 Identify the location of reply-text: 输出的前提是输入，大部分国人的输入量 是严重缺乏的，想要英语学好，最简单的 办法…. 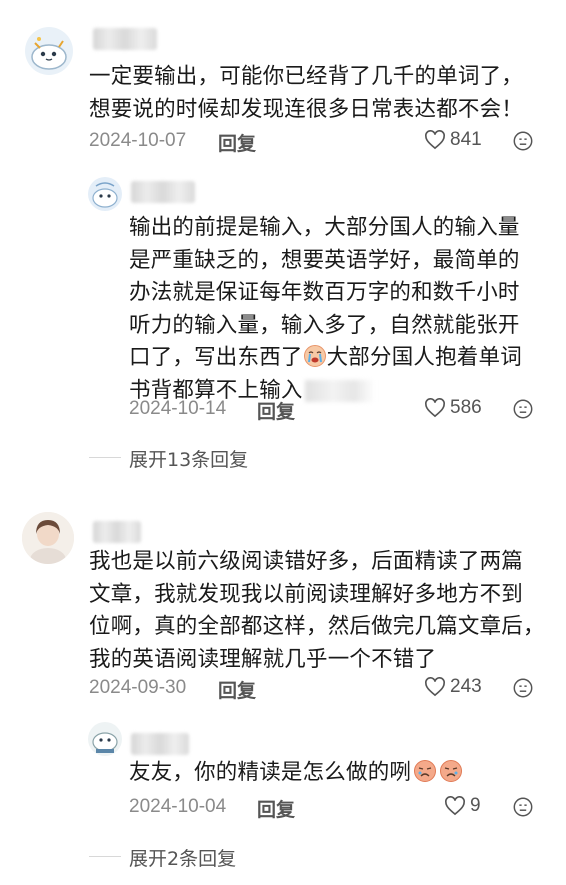
(325, 309).